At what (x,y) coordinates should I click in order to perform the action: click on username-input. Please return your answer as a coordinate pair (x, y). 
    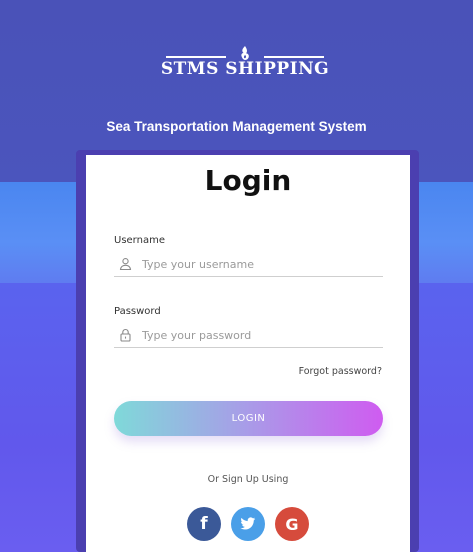
    Looking at the image, I should click on (260, 264).